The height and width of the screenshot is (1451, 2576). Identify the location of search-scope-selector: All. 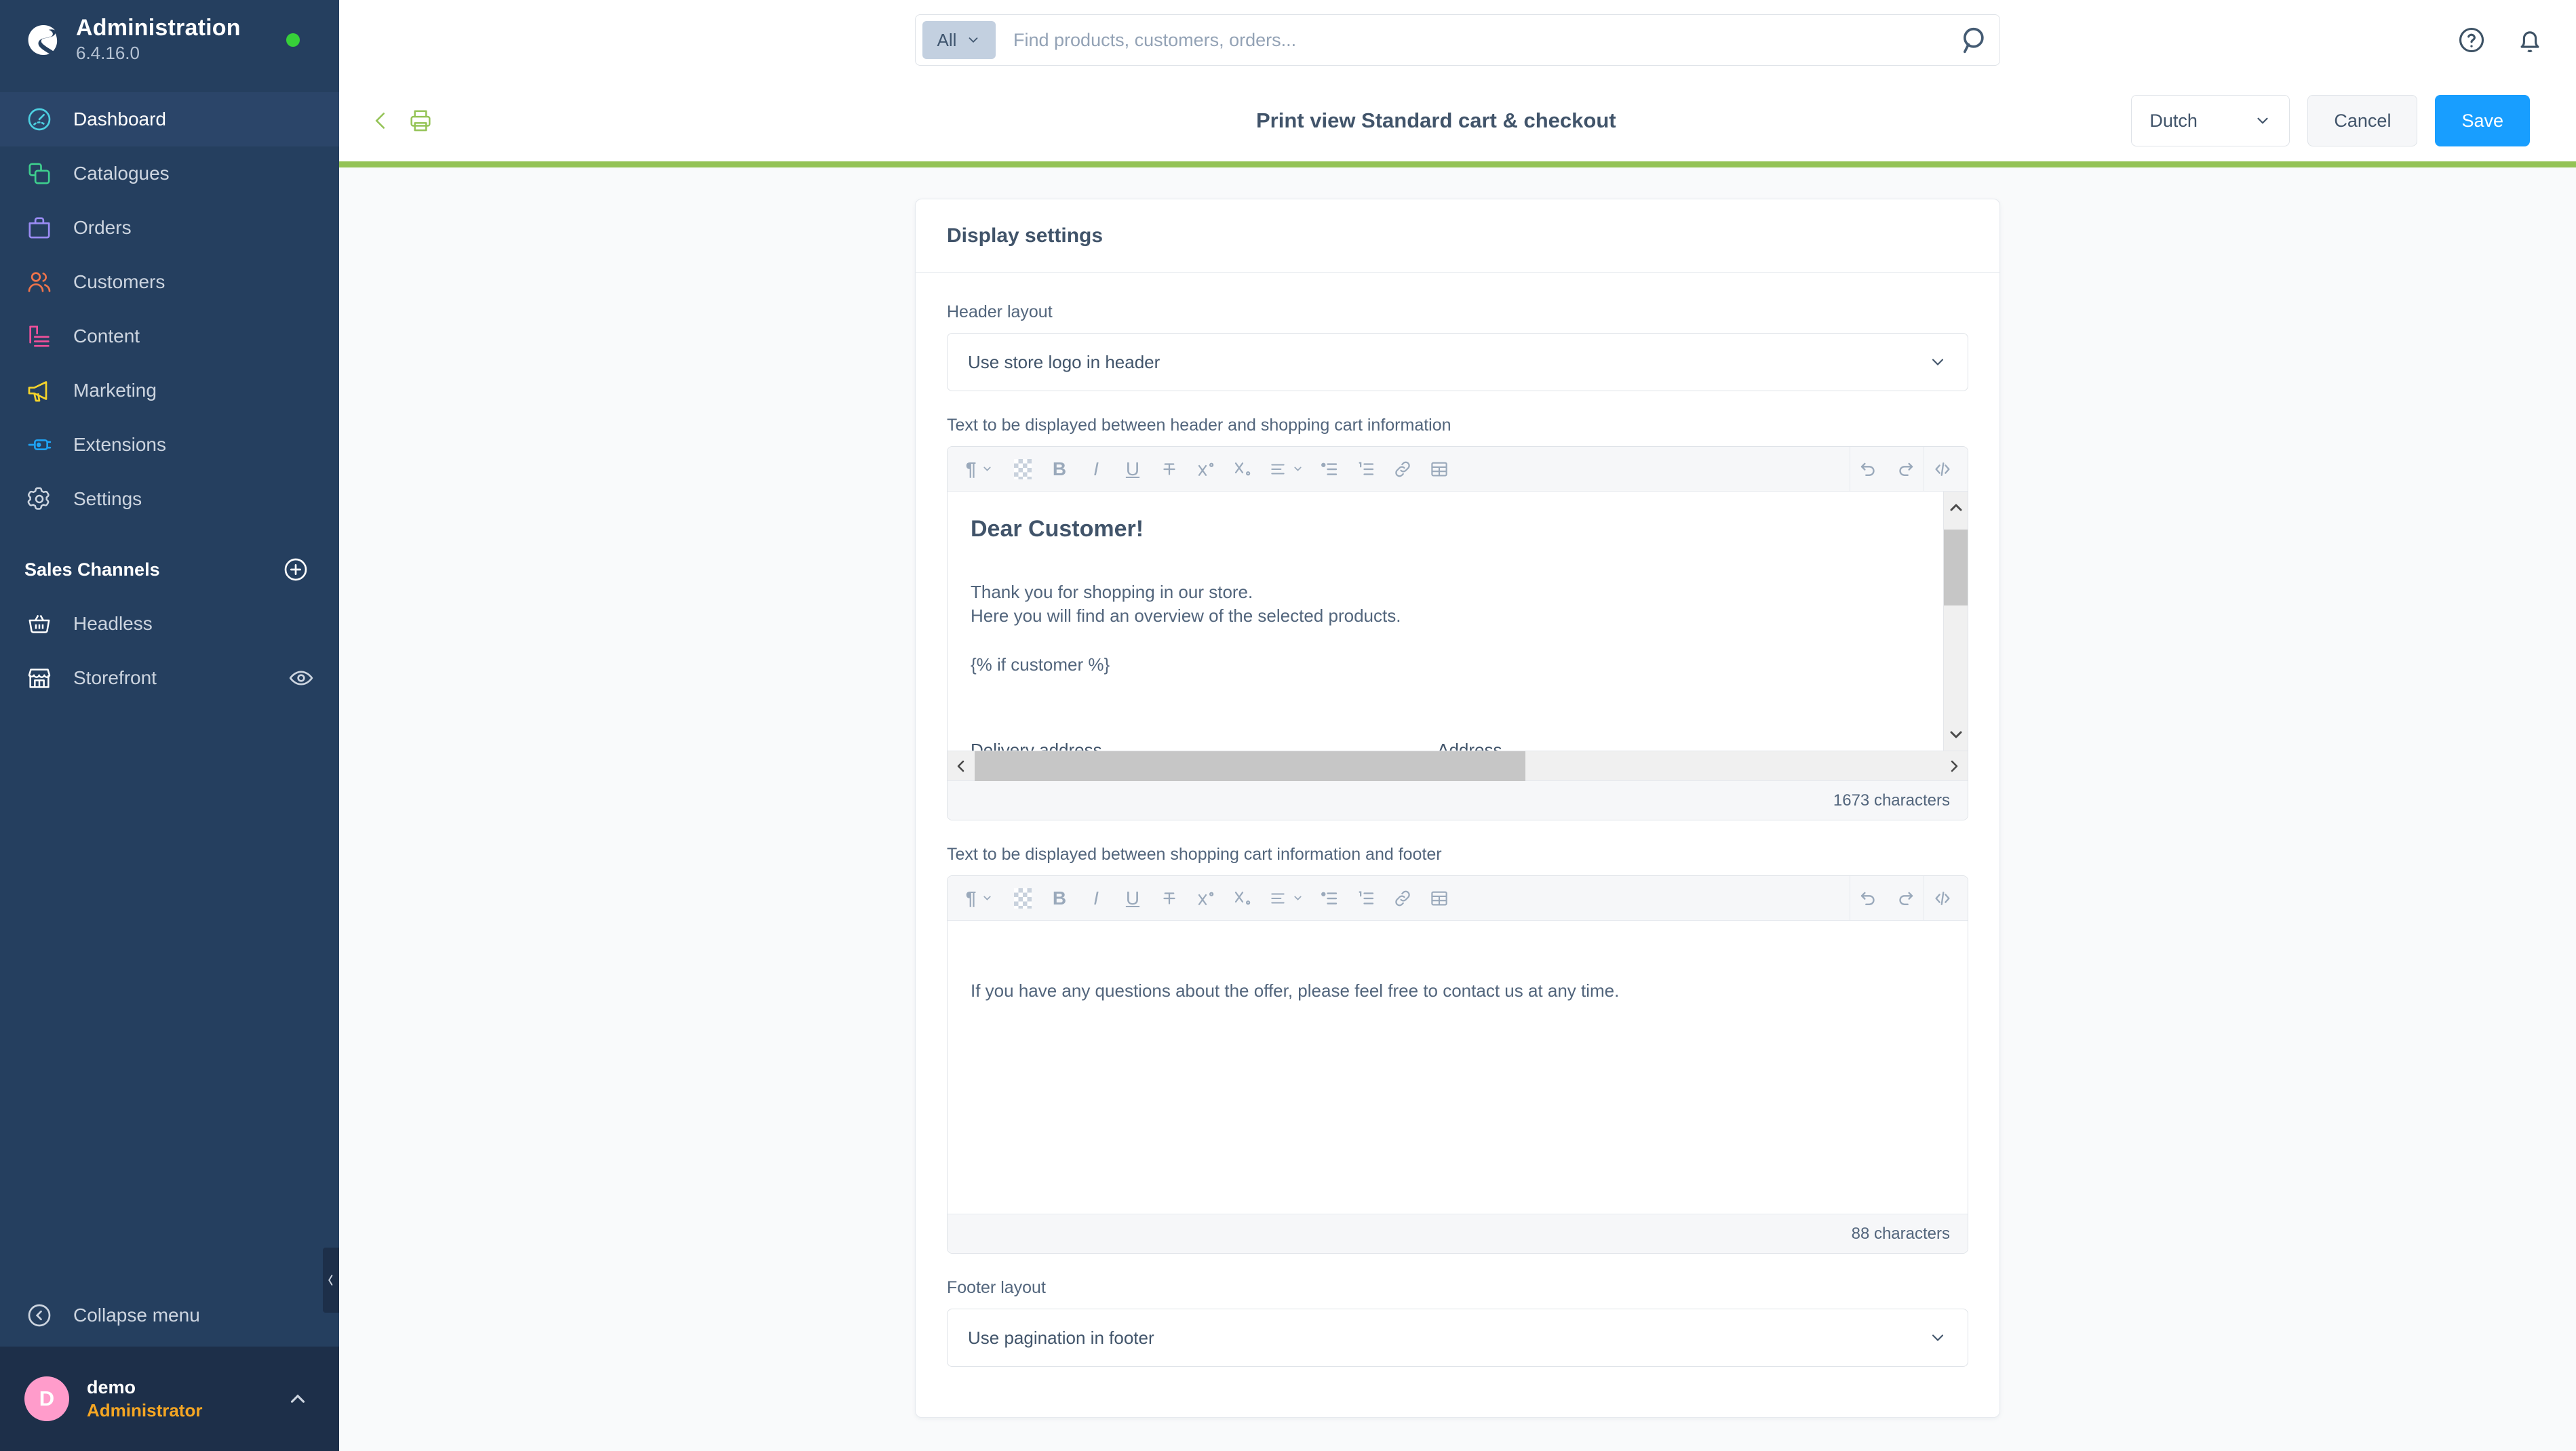
(959, 40).